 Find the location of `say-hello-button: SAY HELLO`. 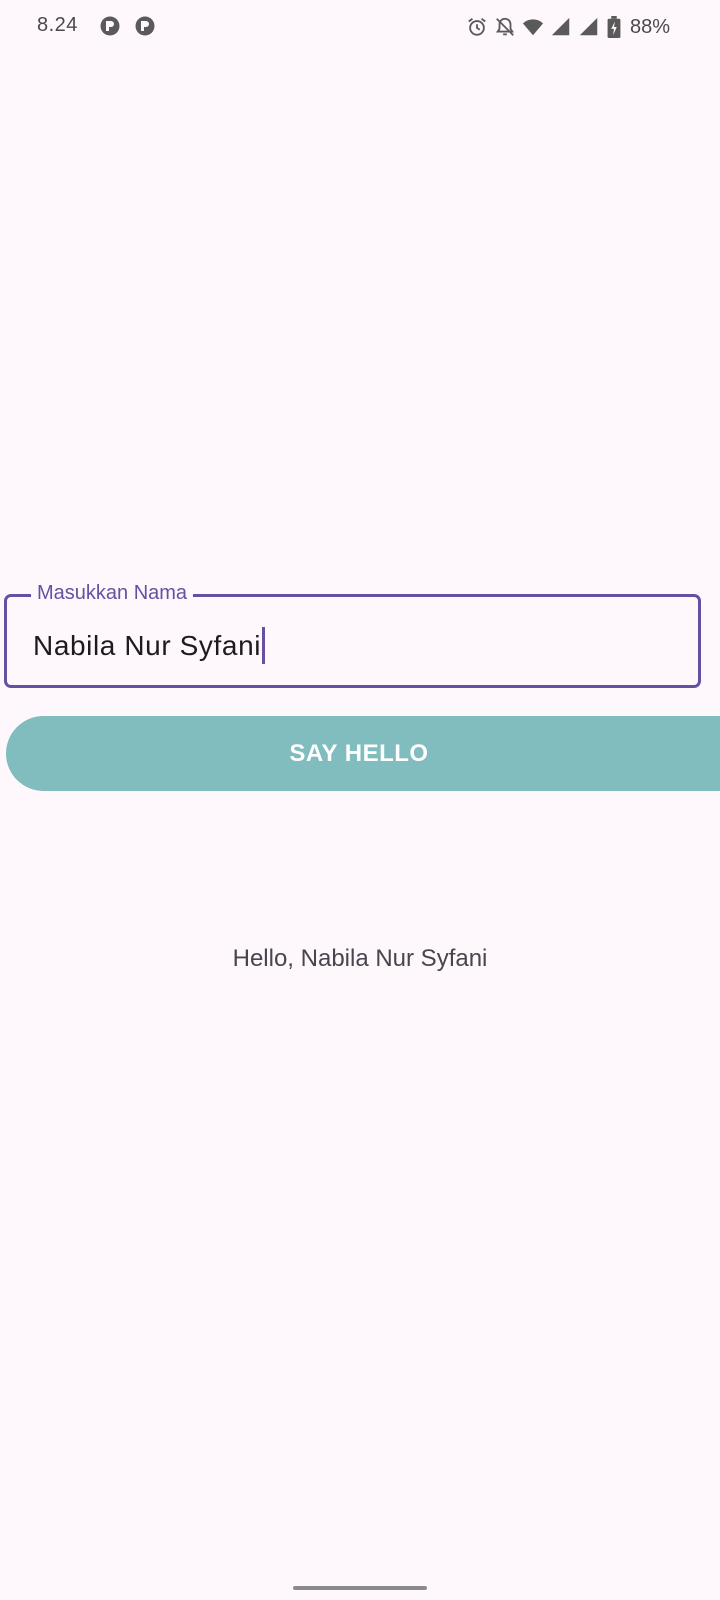

say-hello-button: SAY HELLO is located at coordinates (363, 753).